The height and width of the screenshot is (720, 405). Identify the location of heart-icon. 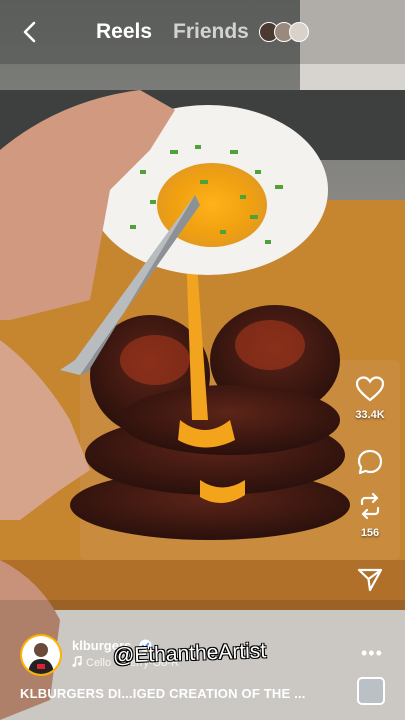
(370, 389).